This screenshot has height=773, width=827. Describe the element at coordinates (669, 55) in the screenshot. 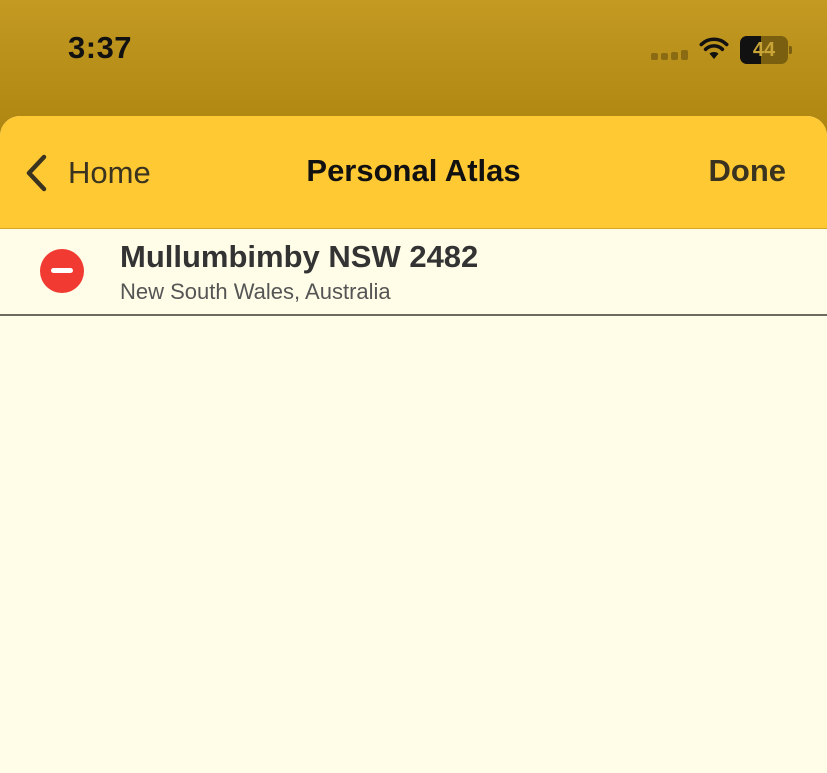

I see `cellular-signal-icon` at that location.